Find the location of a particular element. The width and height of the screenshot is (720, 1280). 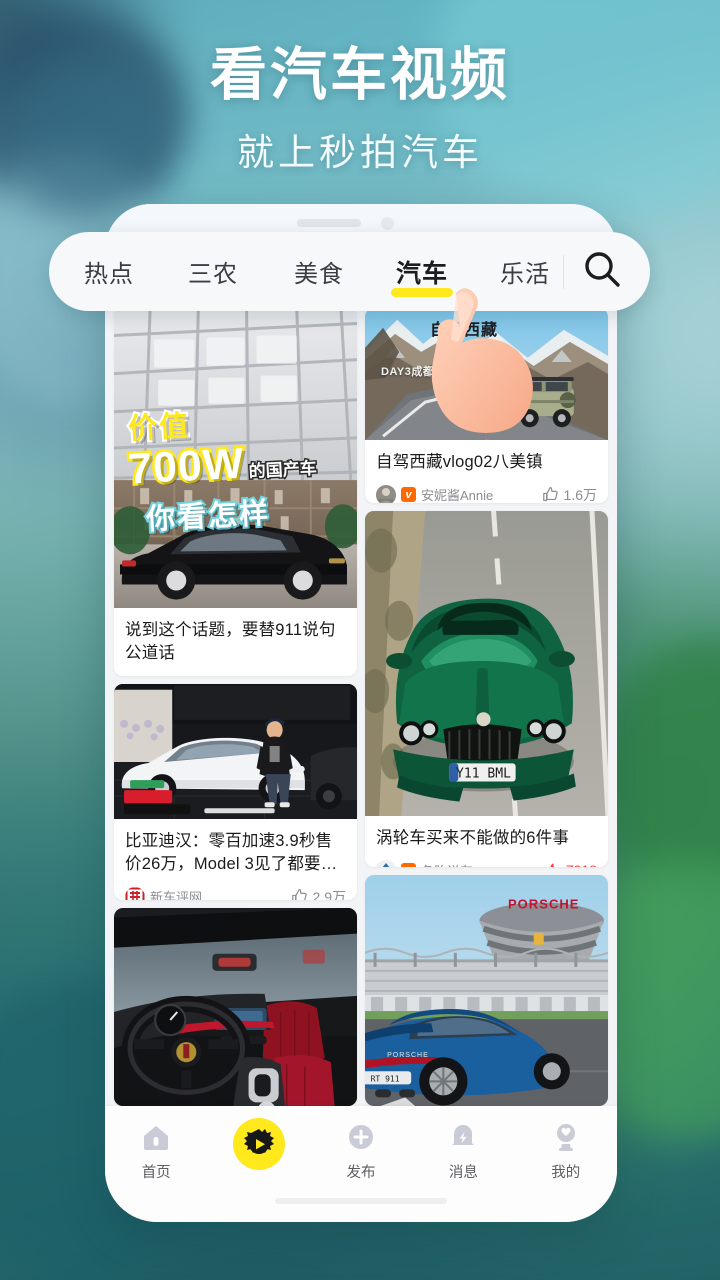

card-body: 说到这个话题，要替911说句公道话 v 大家车言 is located at coordinates (235, 642).